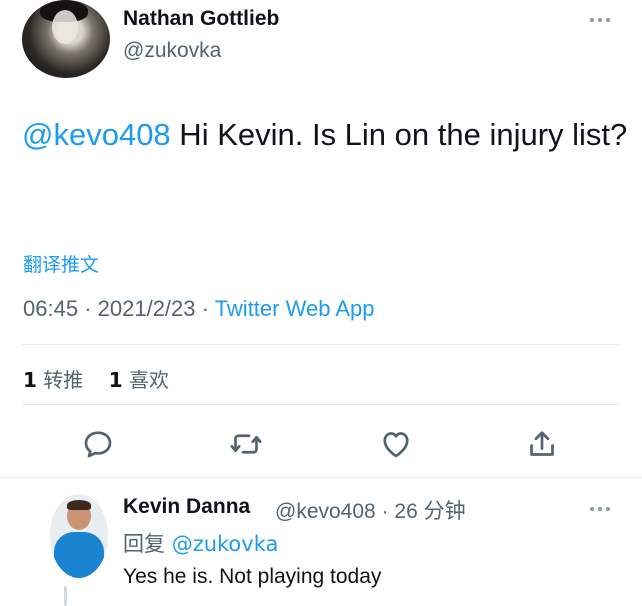 The height and width of the screenshot is (606, 642). What do you see at coordinates (115, 380) in the screenshot?
I see `like-count: 1` at bounding box center [115, 380].